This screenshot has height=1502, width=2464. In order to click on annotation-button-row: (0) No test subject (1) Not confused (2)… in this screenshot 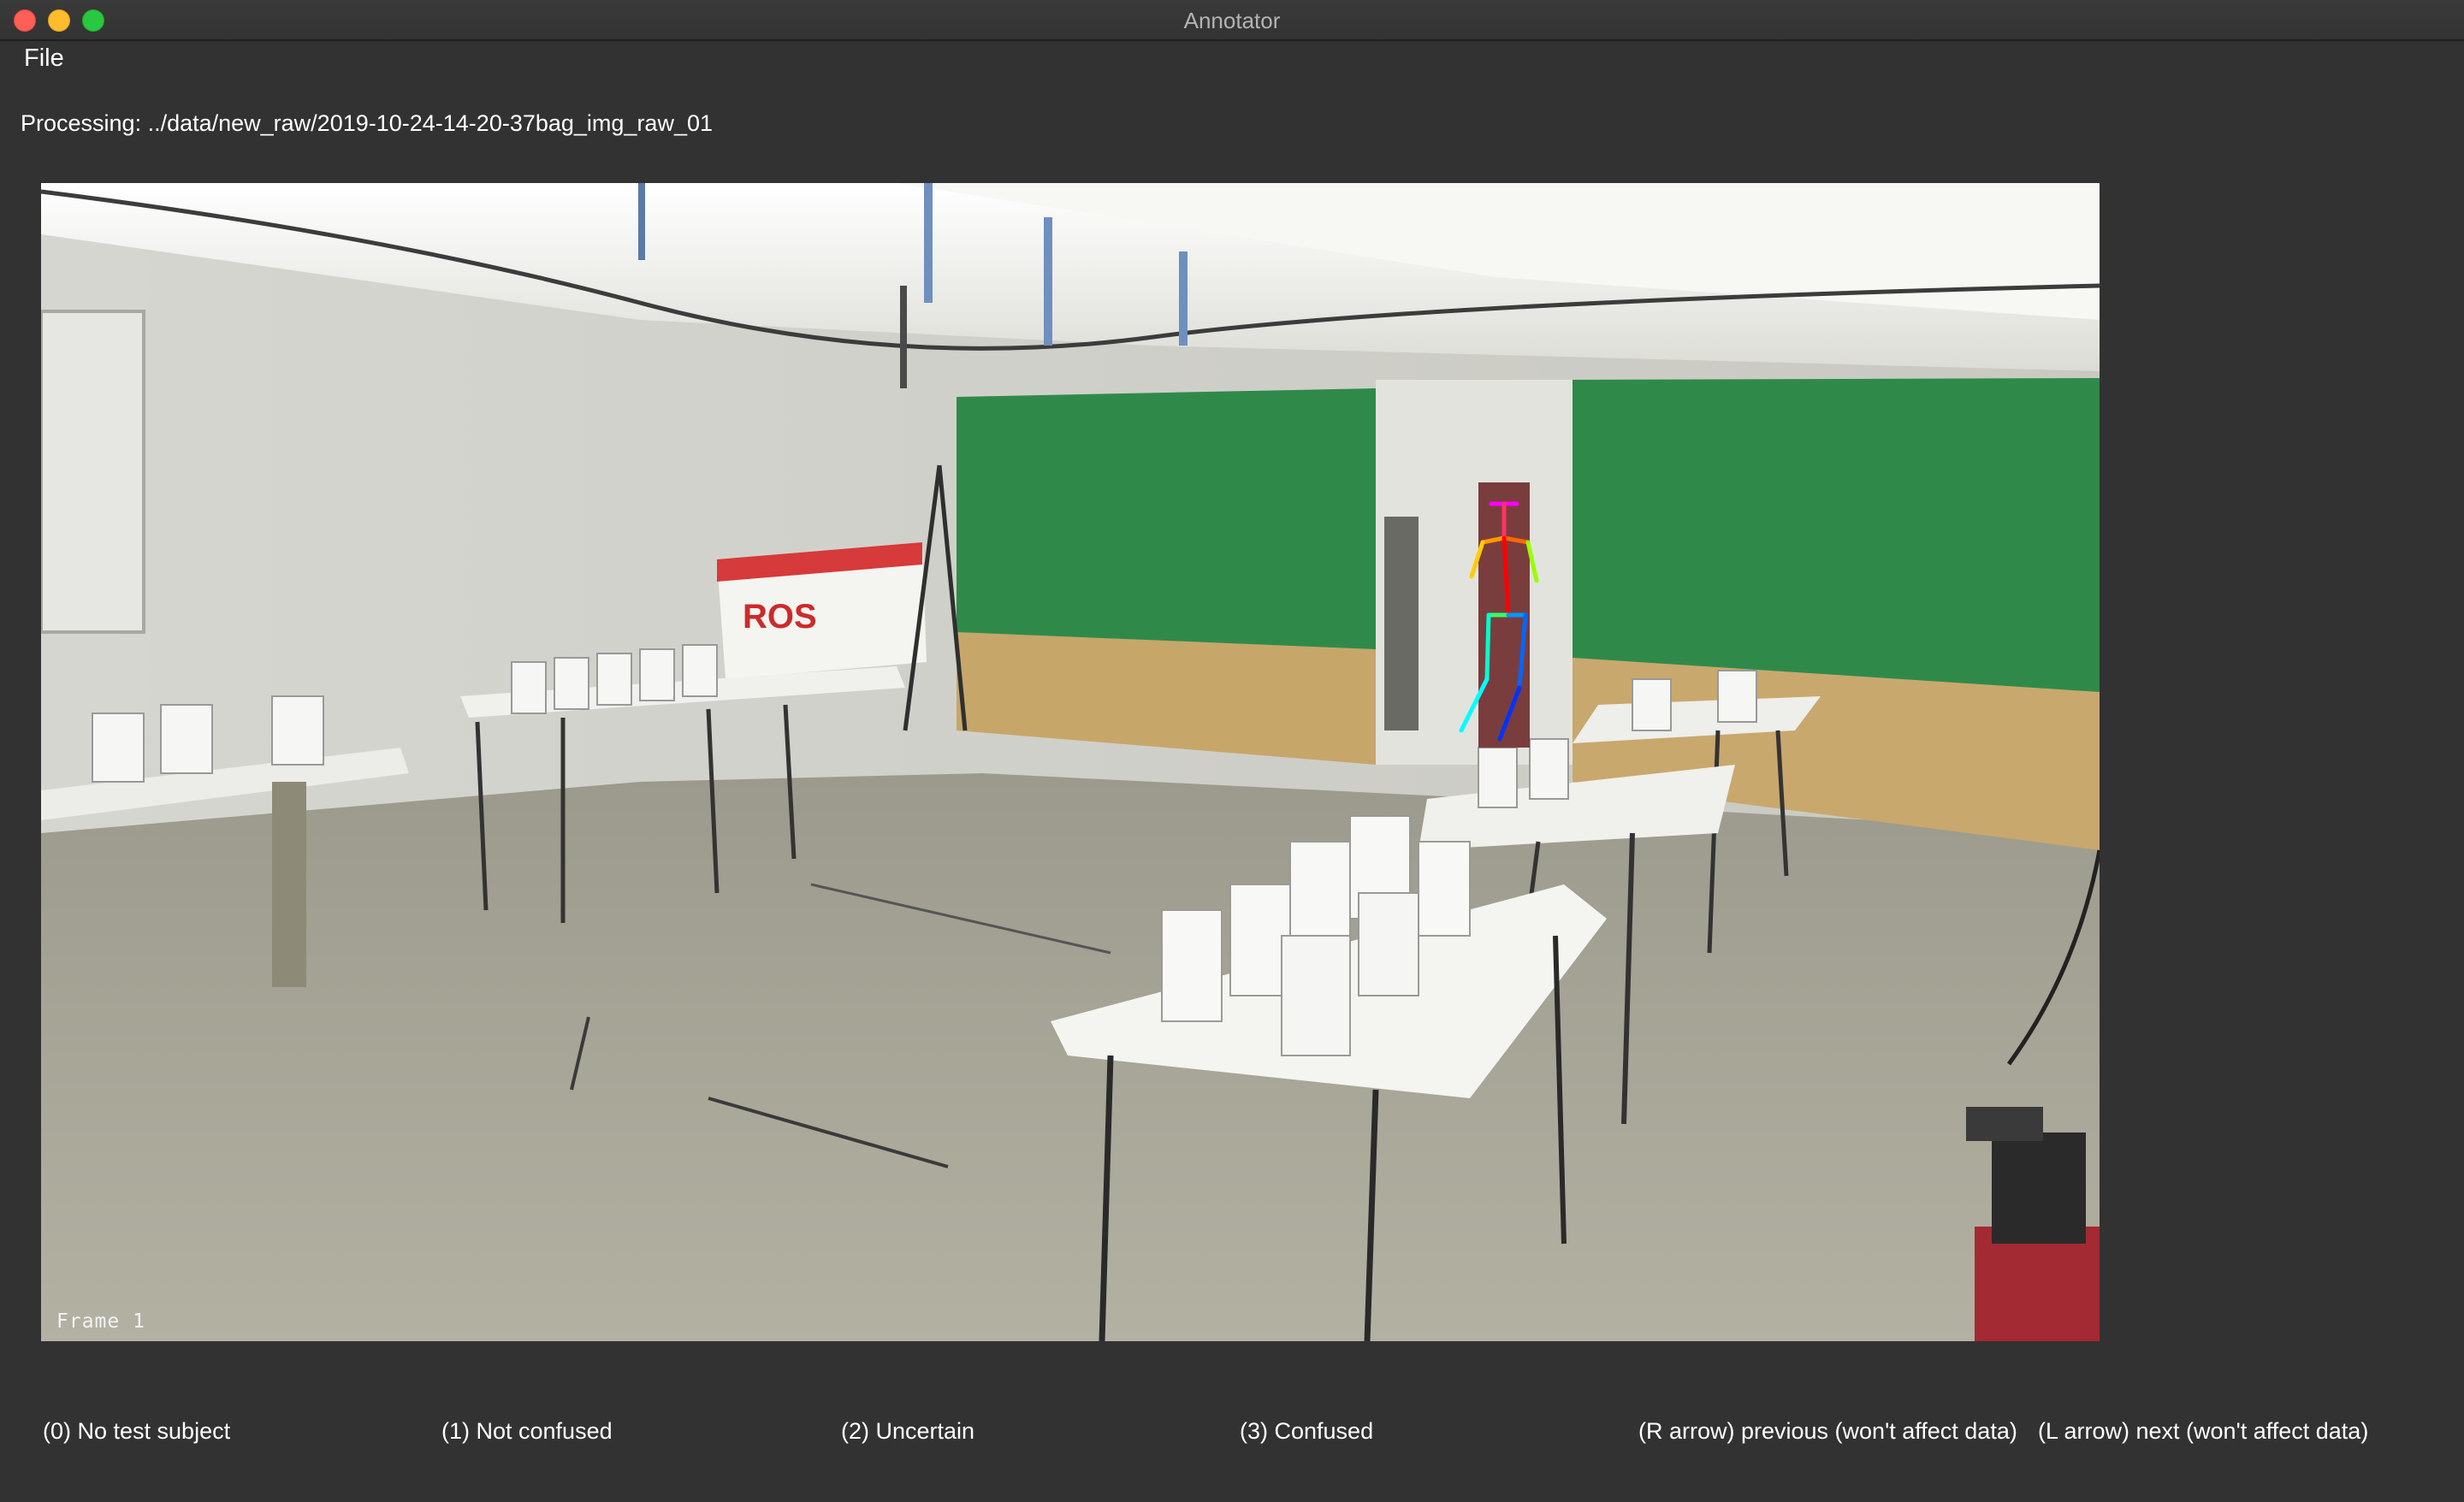, I will do `click(1232, 1431)`.